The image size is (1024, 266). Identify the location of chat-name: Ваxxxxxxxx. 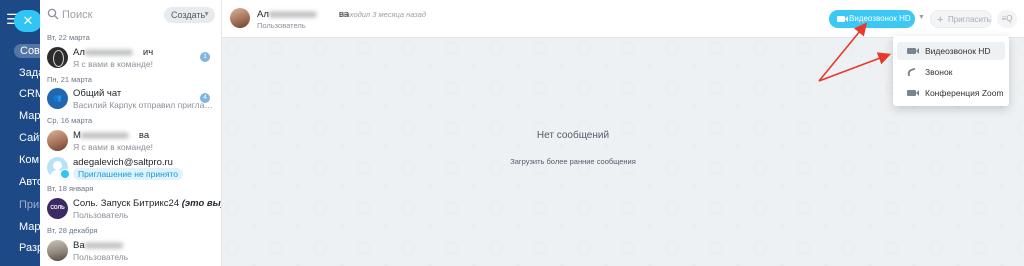
(98, 245).